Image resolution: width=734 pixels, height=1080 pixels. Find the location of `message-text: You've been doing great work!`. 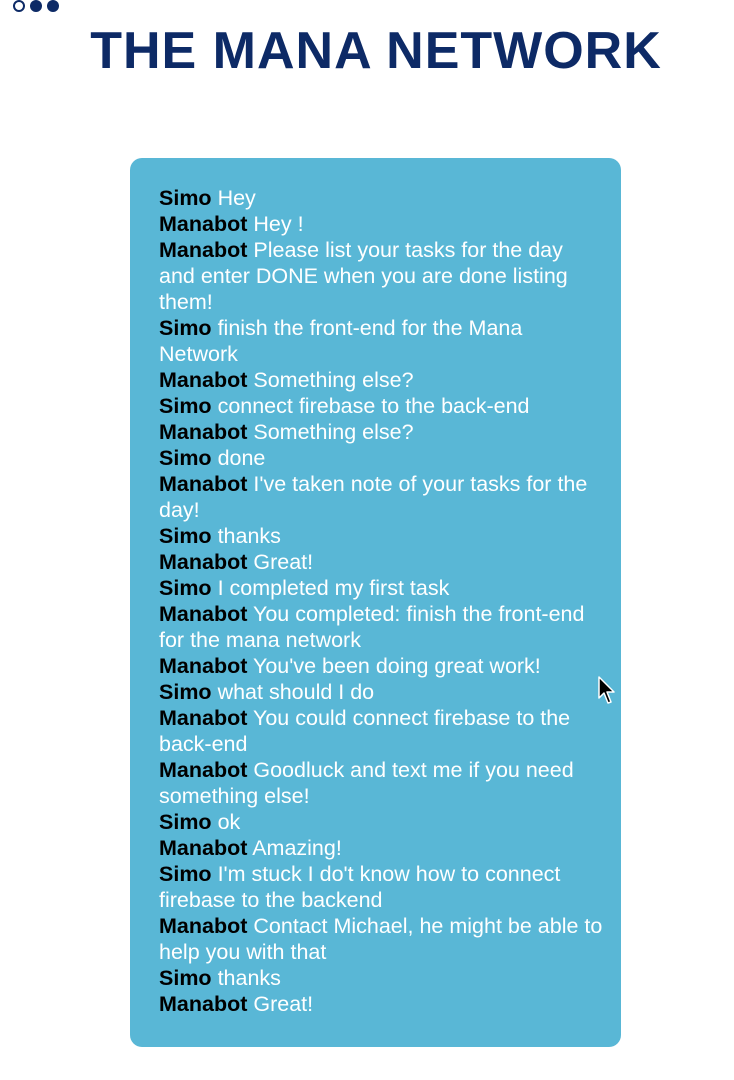

message-text: You've been doing great work! is located at coordinates (396, 666).